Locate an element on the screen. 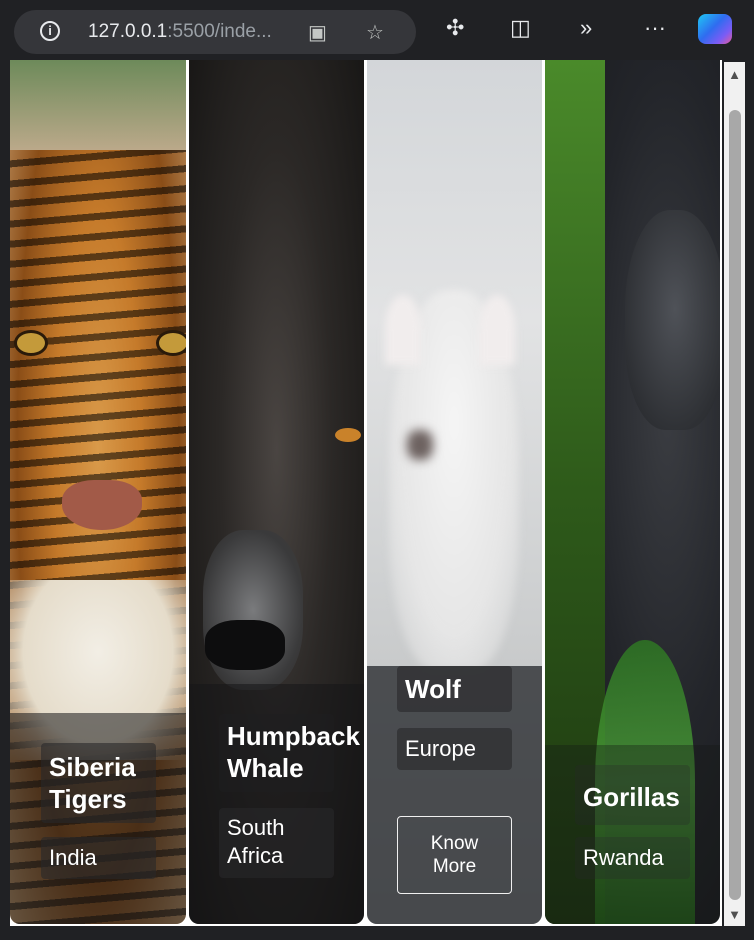  scroll-up-arrow-icon: ▲ is located at coordinates (734, 75).